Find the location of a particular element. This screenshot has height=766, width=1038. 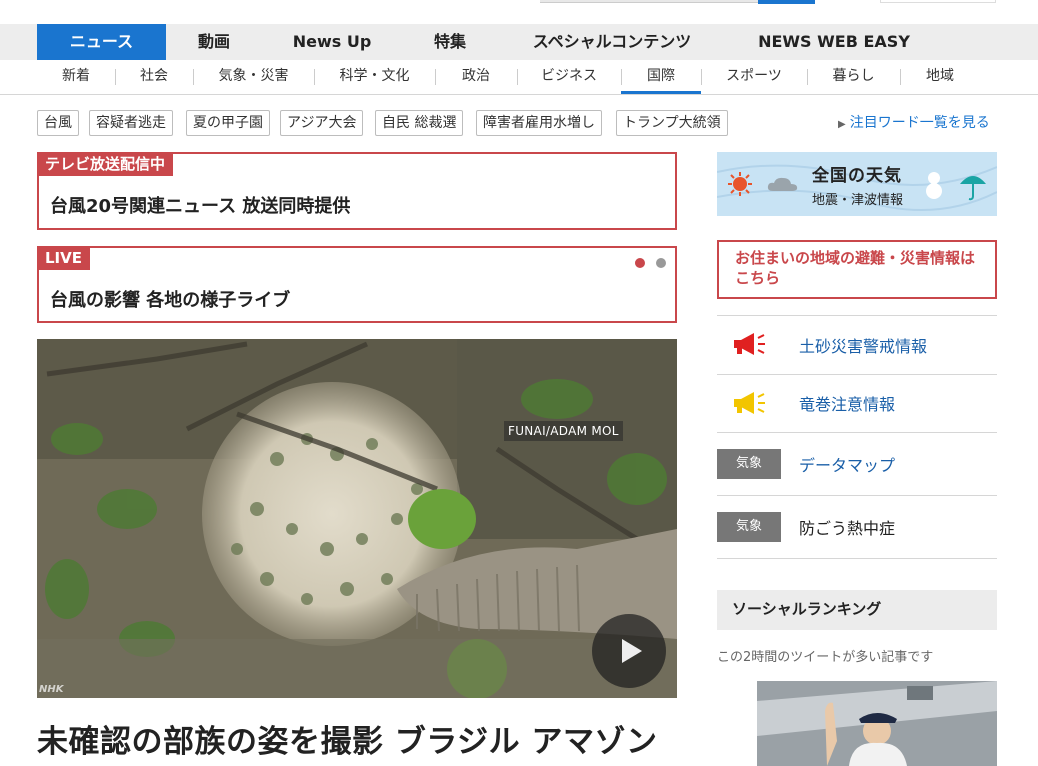

live-box: LIVE 台風の影響 各地の様子ライブ is located at coordinates (357, 284).